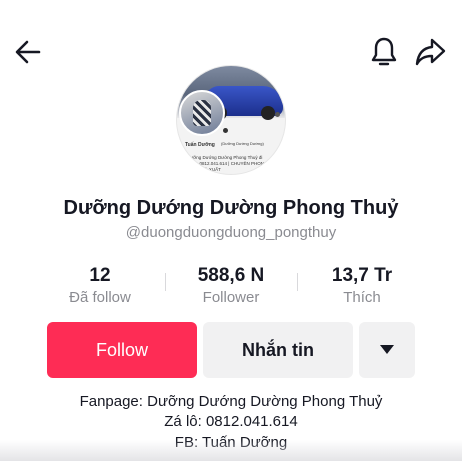 This screenshot has width=462, height=461. What do you see at coordinates (231, 275) in the screenshot?
I see `followers-count: 588,6 N` at bounding box center [231, 275].